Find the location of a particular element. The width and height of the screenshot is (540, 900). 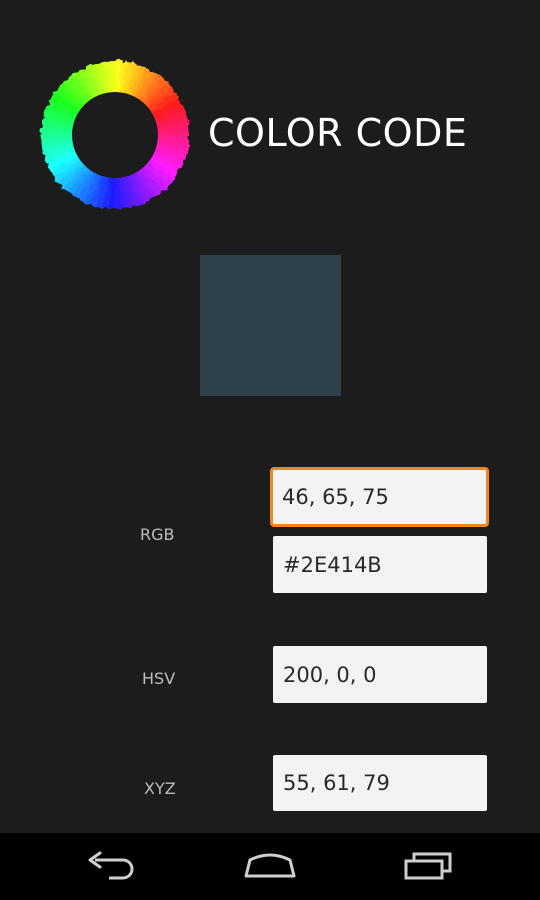

back-arrow-icon is located at coordinates (112, 867).